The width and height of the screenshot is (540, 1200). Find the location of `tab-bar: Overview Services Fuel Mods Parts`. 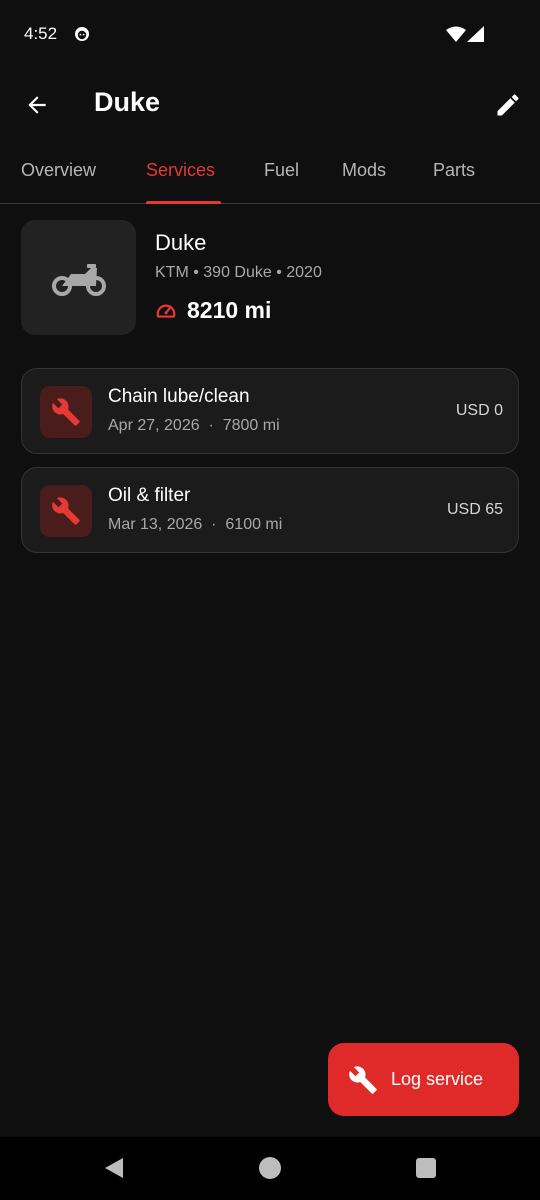

tab-bar: Overview Services Fuel Mods Parts is located at coordinates (270, 176).